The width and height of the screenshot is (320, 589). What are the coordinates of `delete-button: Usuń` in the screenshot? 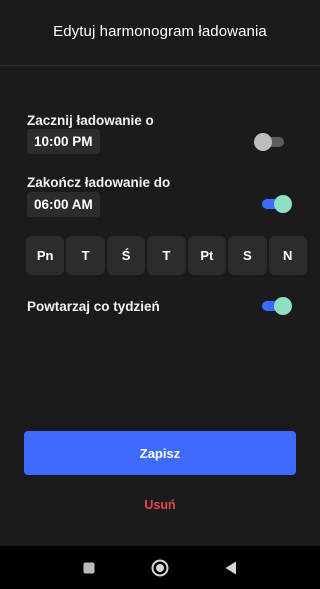 It's located at (160, 507).